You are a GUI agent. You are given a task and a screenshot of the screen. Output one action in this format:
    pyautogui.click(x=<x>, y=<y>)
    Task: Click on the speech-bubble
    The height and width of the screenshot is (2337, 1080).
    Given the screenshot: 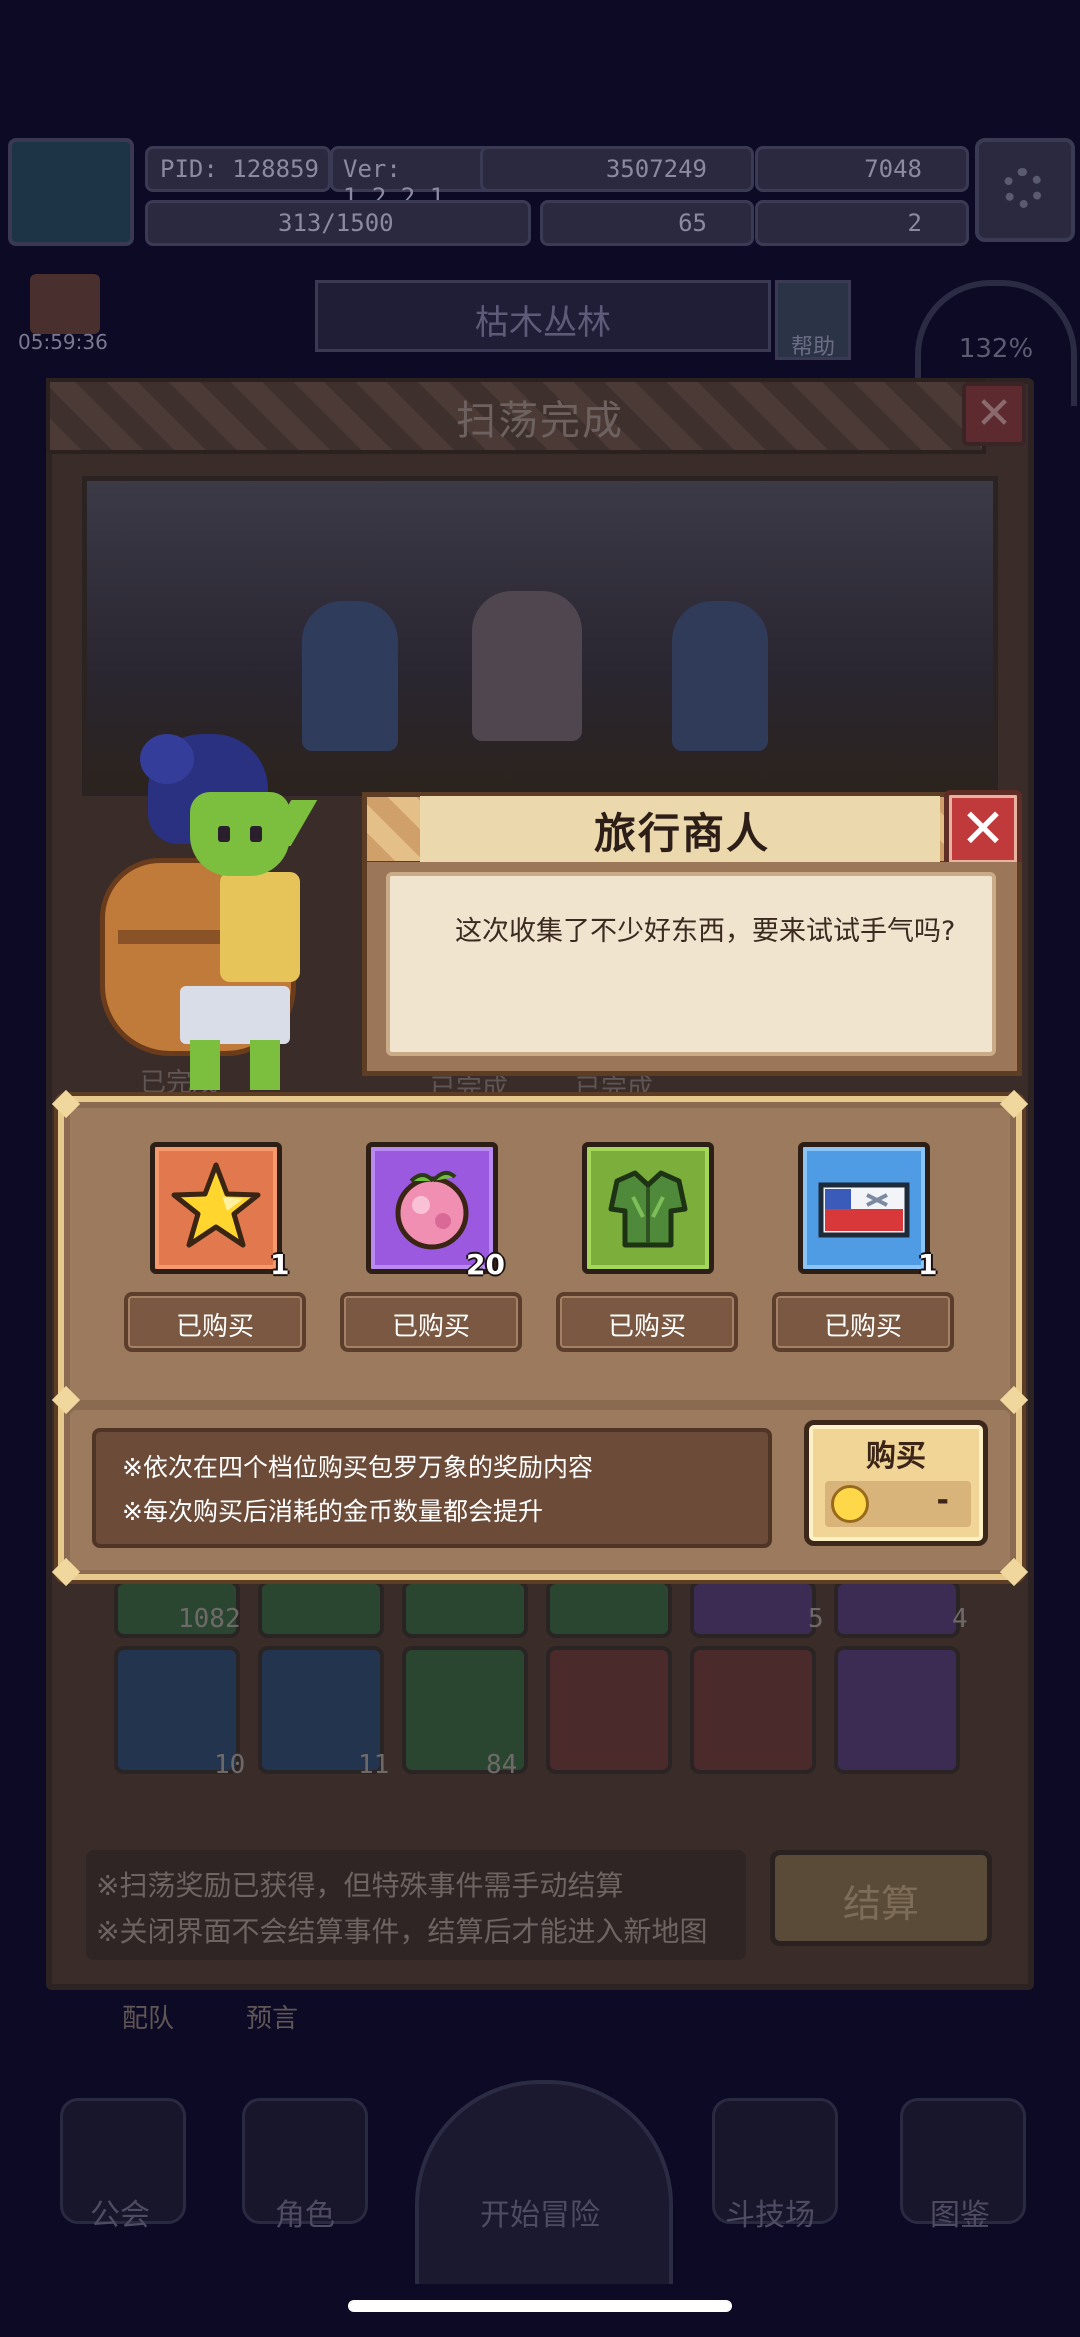 What is the action you would take?
    pyautogui.click(x=691, y=964)
    